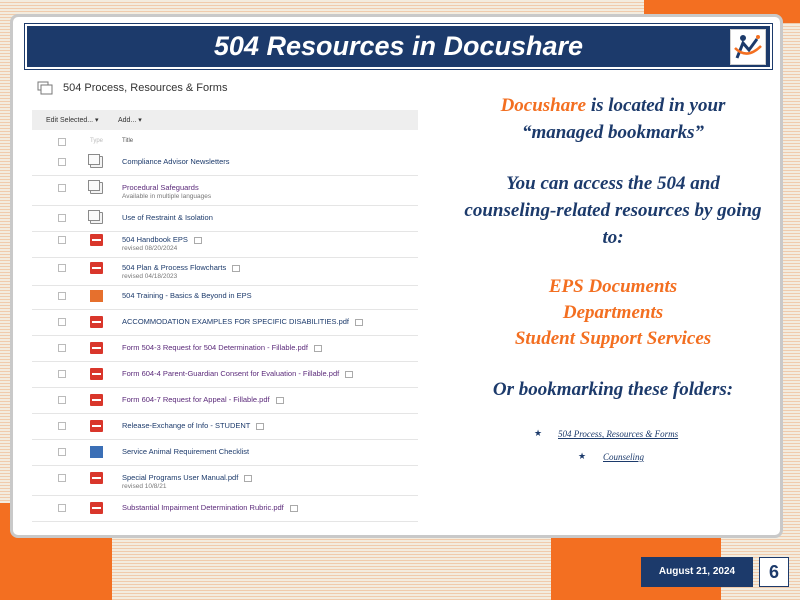 This screenshot has width=800, height=600. What do you see at coordinates (748, 47) in the screenshot?
I see `district-logo-icon` at bounding box center [748, 47].